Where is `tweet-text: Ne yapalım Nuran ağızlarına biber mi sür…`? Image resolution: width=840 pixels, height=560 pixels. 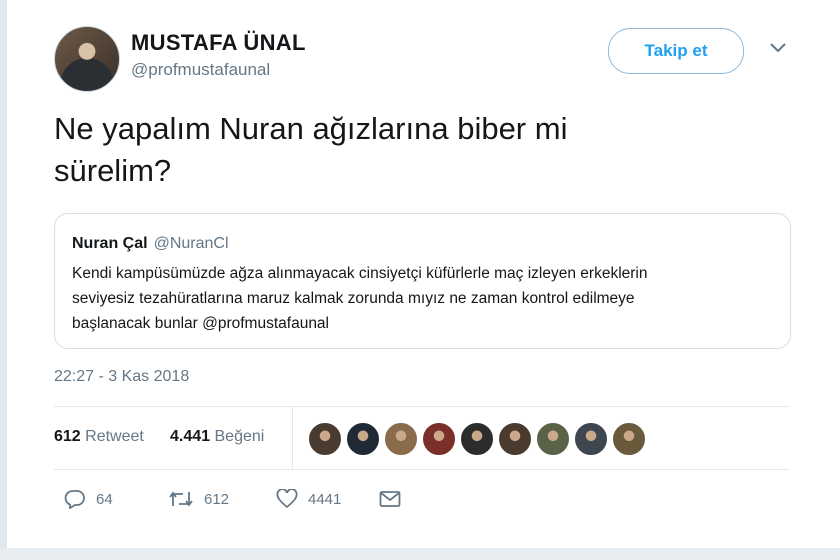 tweet-text: Ne yapalım Nuran ağızlarına biber mi sür… is located at coordinates (414, 150).